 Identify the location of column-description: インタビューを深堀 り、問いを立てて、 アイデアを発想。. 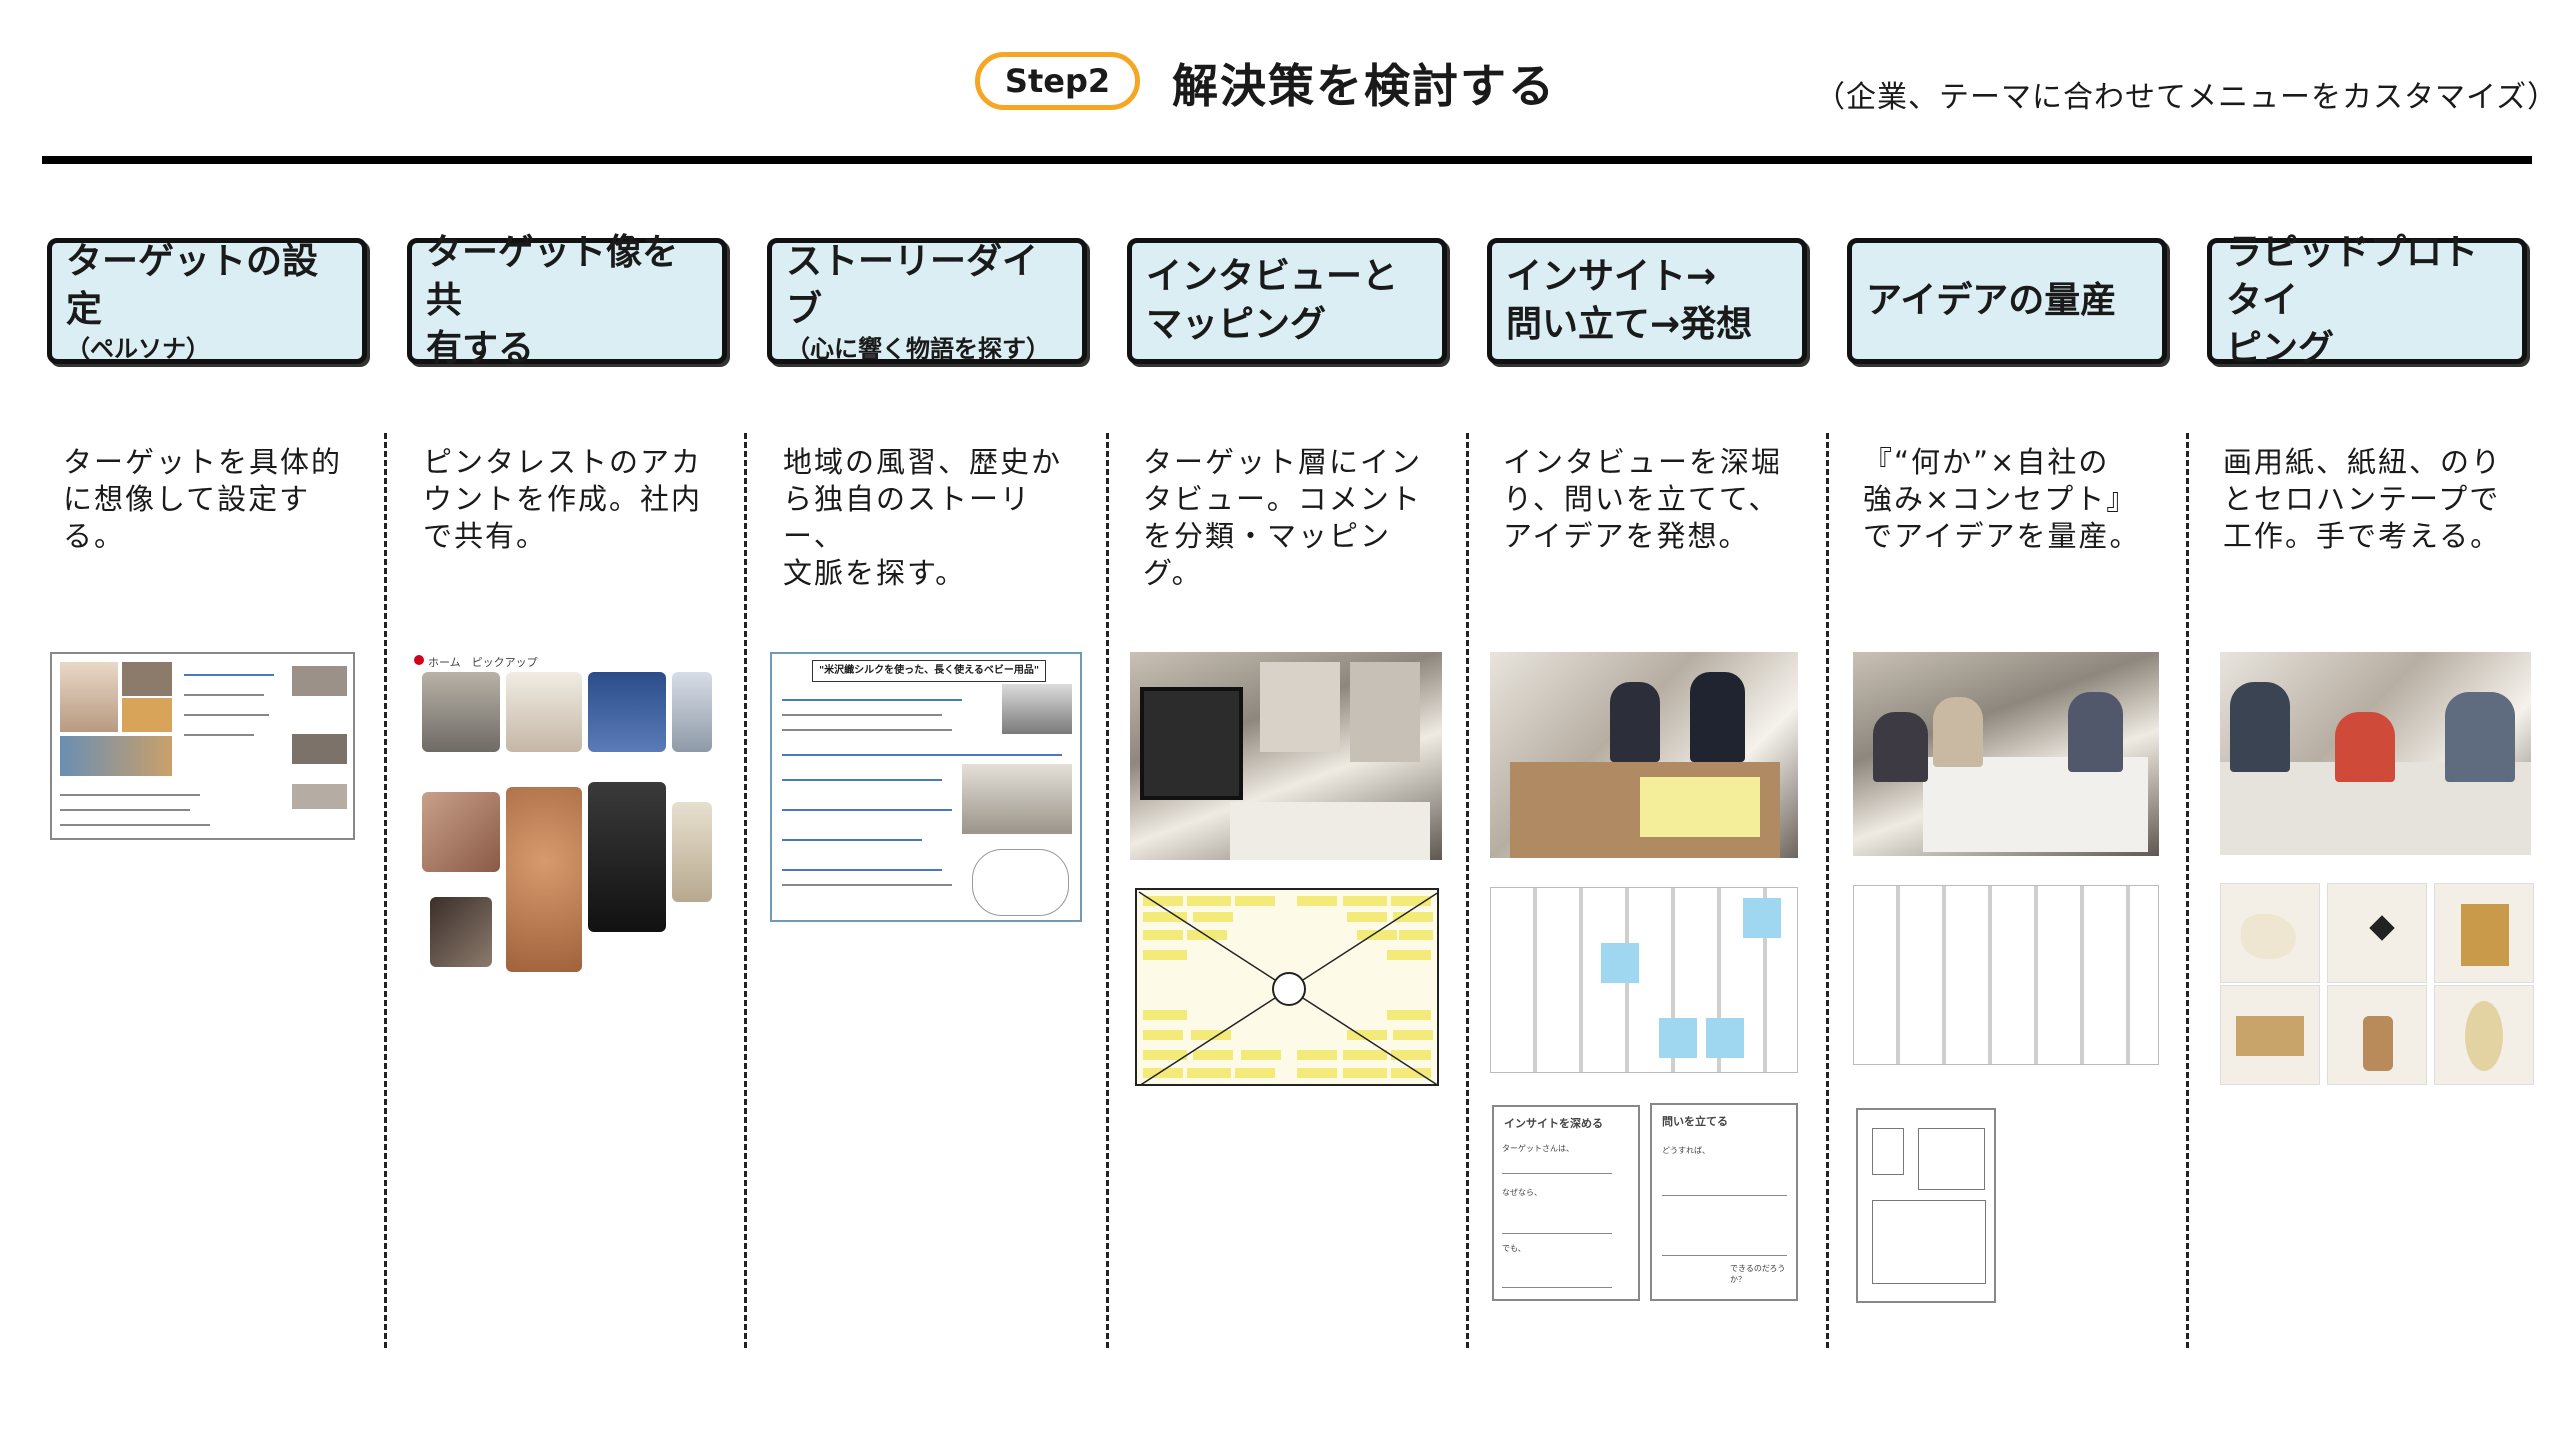
(1643, 499).